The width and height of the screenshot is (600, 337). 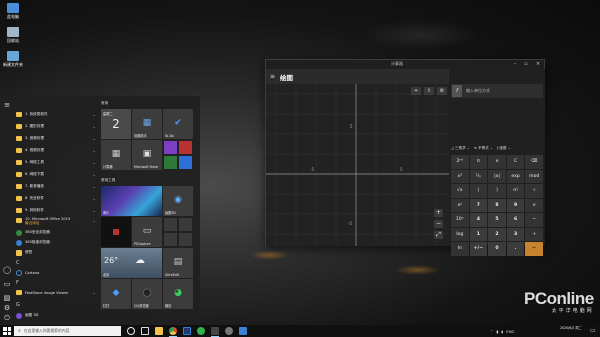 What do you see at coordinates (460, 191) in the screenshot?
I see `key-sqrt: √x` at bounding box center [460, 191].